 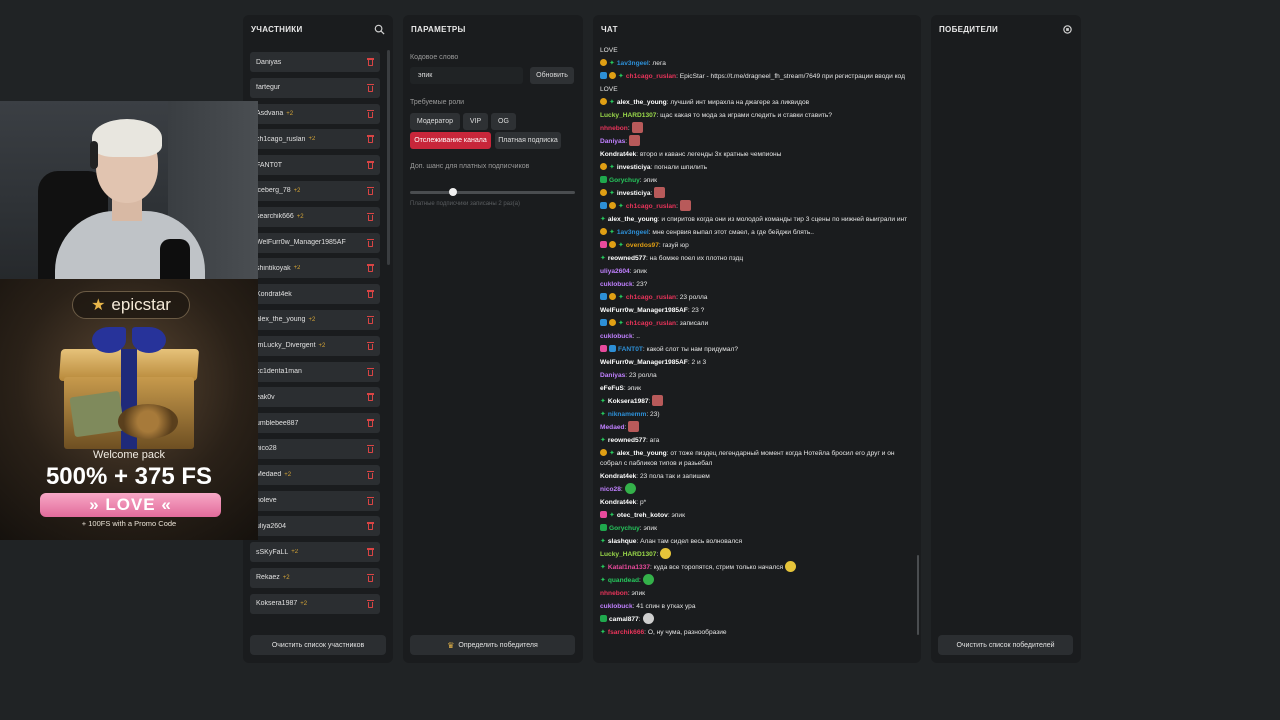 What do you see at coordinates (315, 62) in the screenshot?
I see `participant-row: Daniyas` at bounding box center [315, 62].